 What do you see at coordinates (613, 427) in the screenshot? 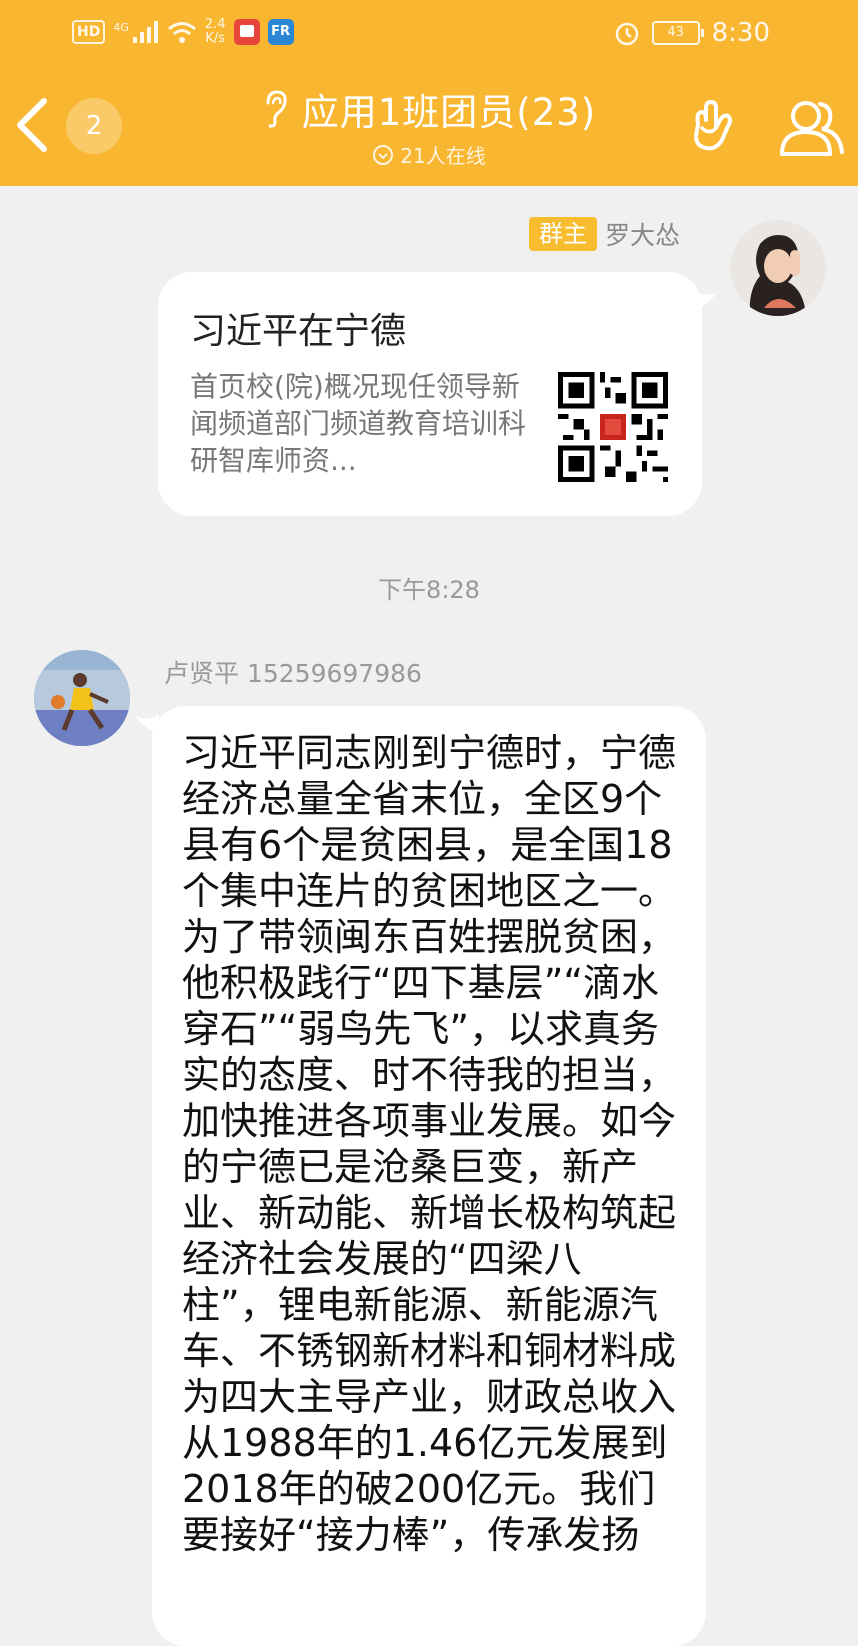
I see `qr-code-icon` at bounding box center [613, 427].